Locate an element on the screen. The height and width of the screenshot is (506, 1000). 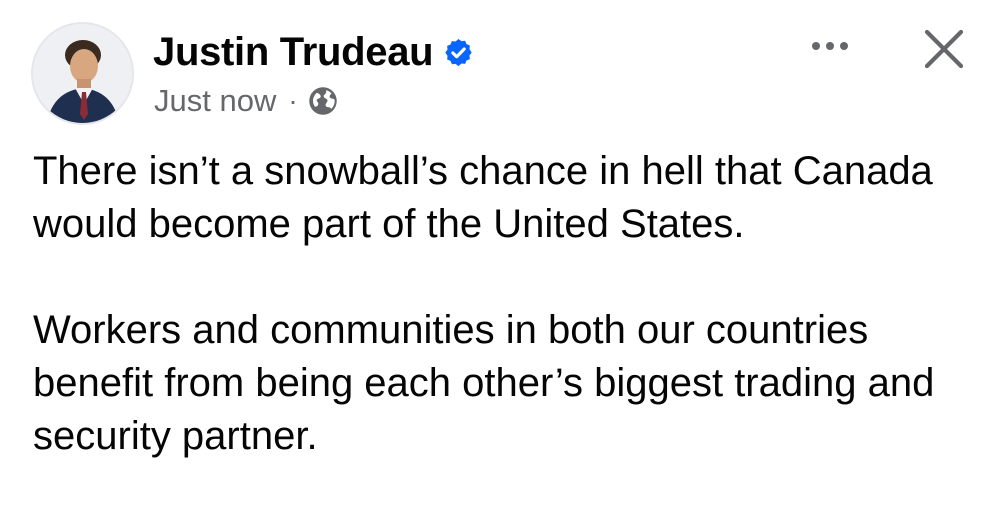
author-name: Justin Trudeau is located at coordinates (293, 52).